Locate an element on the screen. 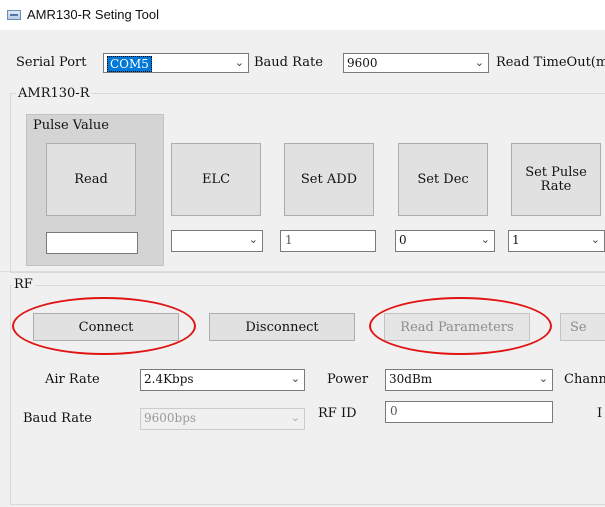 This screenshot has height=507, width=605. elc-button: ELC is located at coordinates (216, 179).